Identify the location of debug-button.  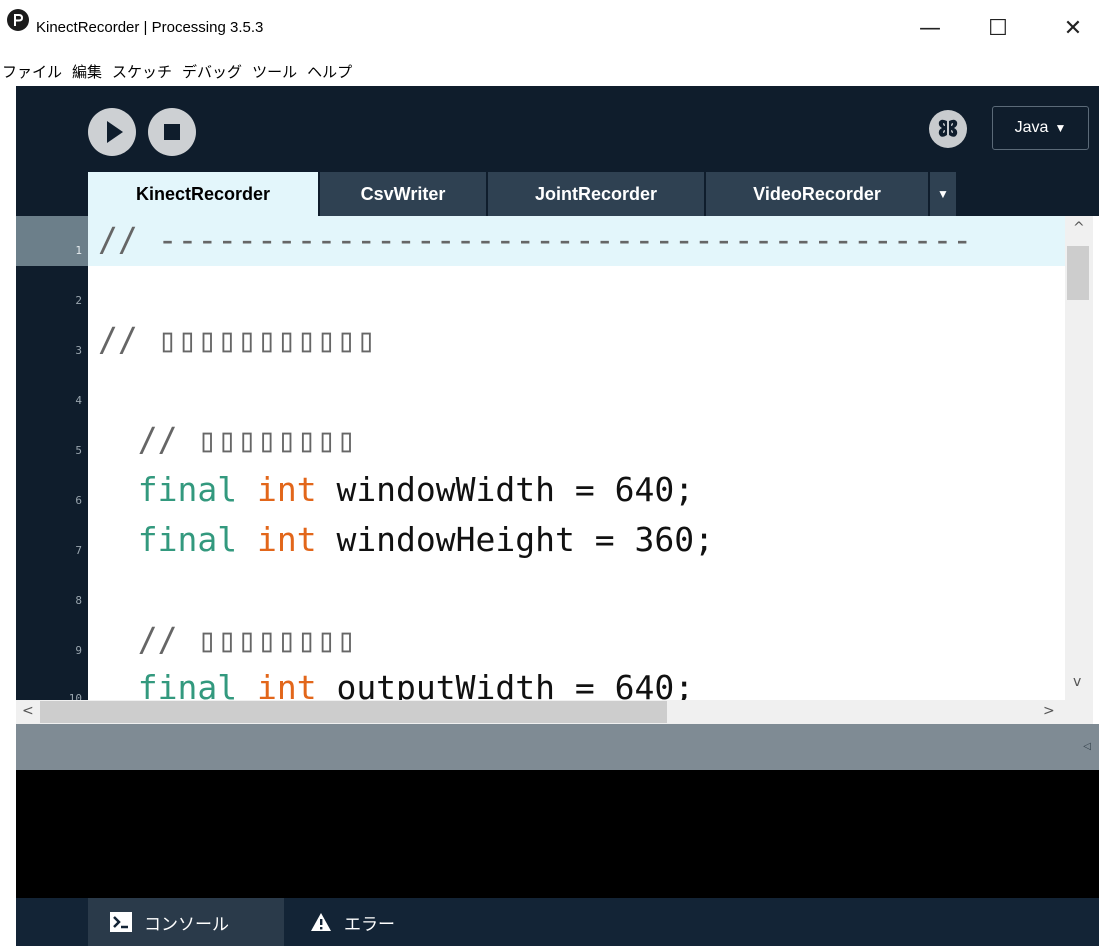
(948, 129).